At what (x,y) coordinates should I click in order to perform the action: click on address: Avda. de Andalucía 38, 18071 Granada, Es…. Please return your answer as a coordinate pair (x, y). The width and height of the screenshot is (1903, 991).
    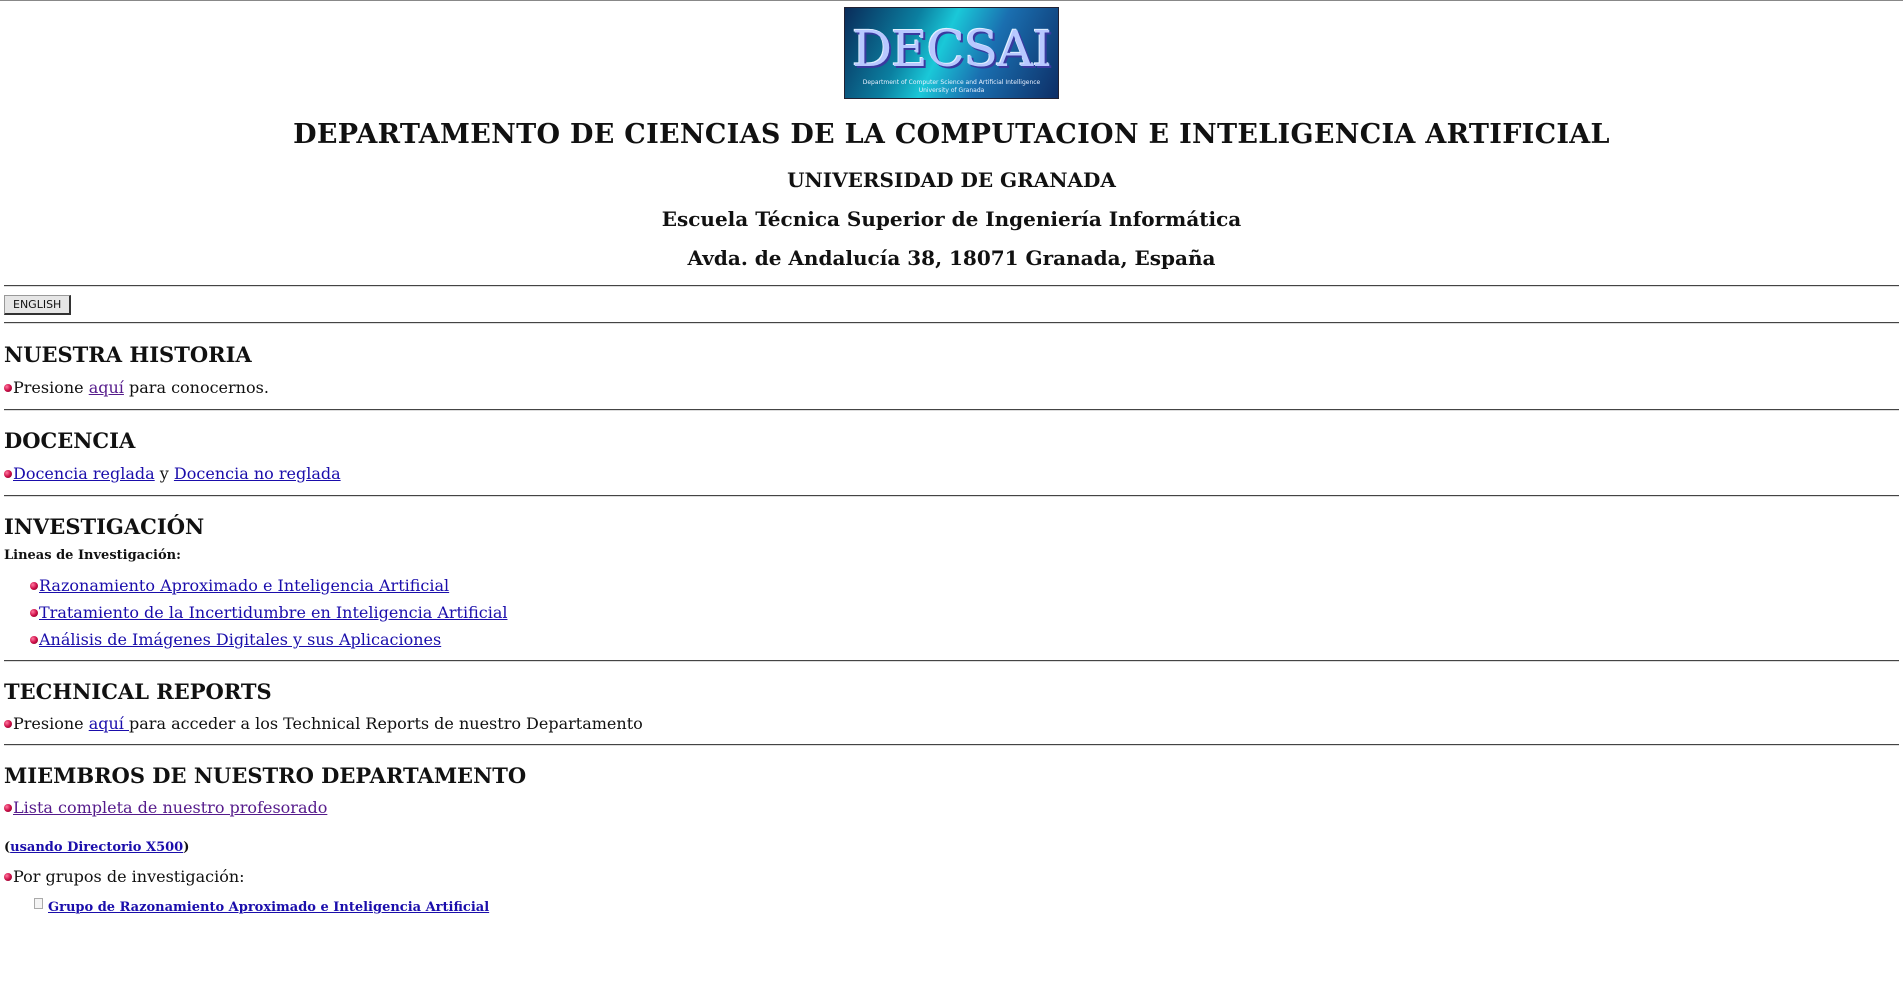
    Looking at the image, I should click on (951, 258).